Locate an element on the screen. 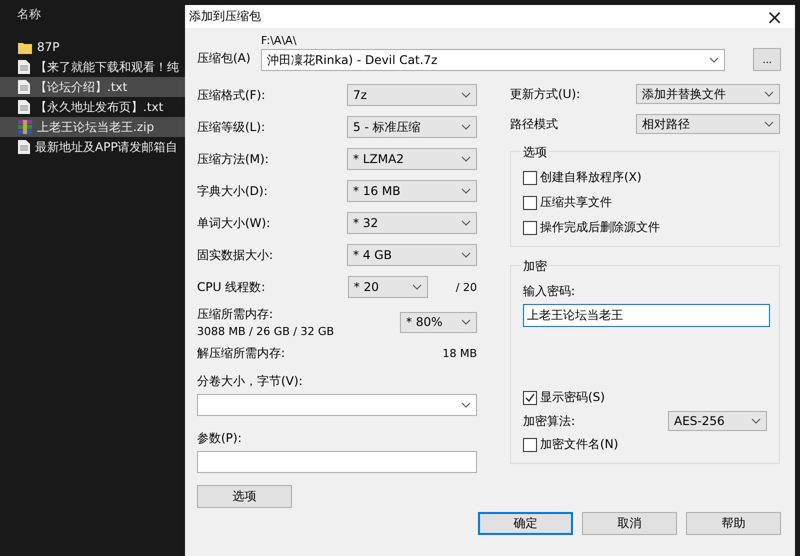  file-item: 最新地址及APP请发邮箱自 is located at coordinates (92, 147).